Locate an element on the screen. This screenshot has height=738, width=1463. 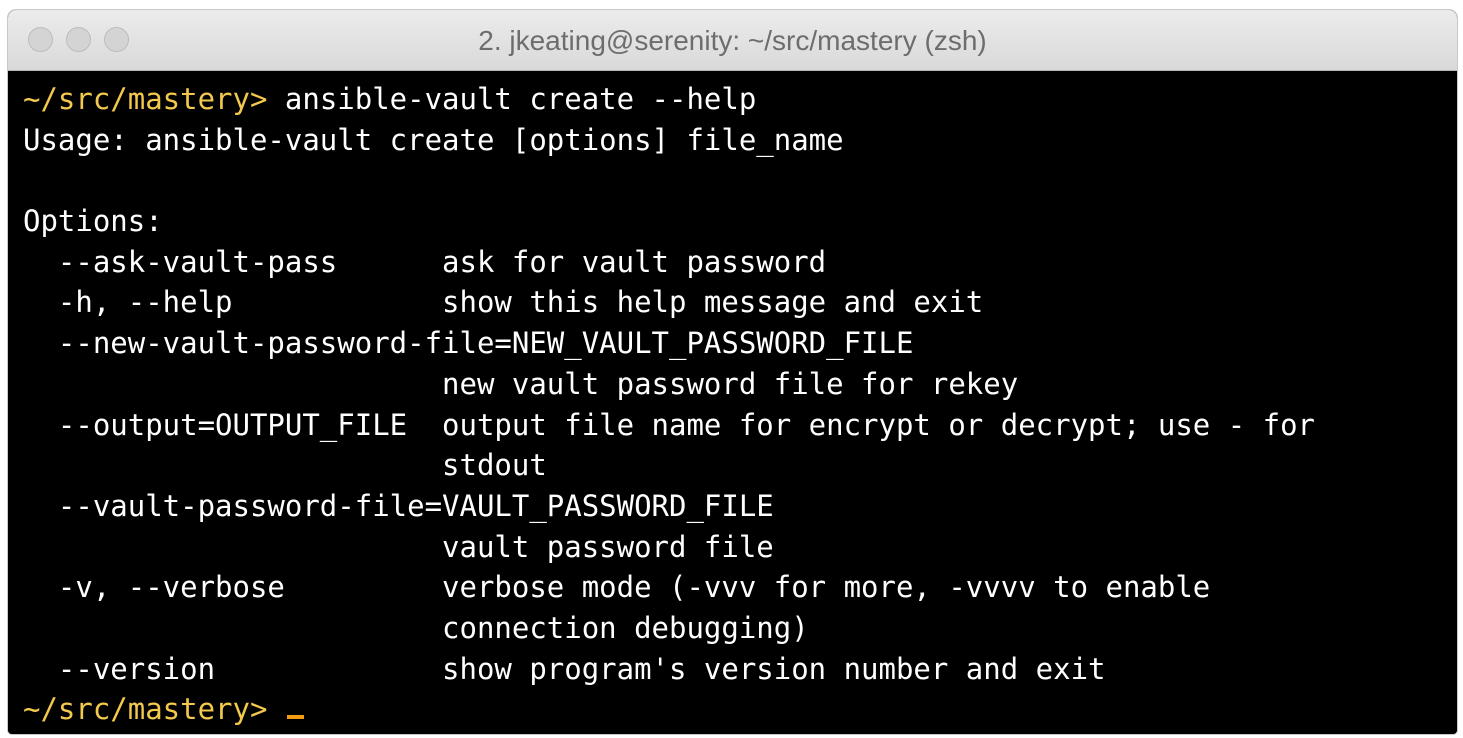
output-line: connection debugging) is located at coordinates (416, 627).